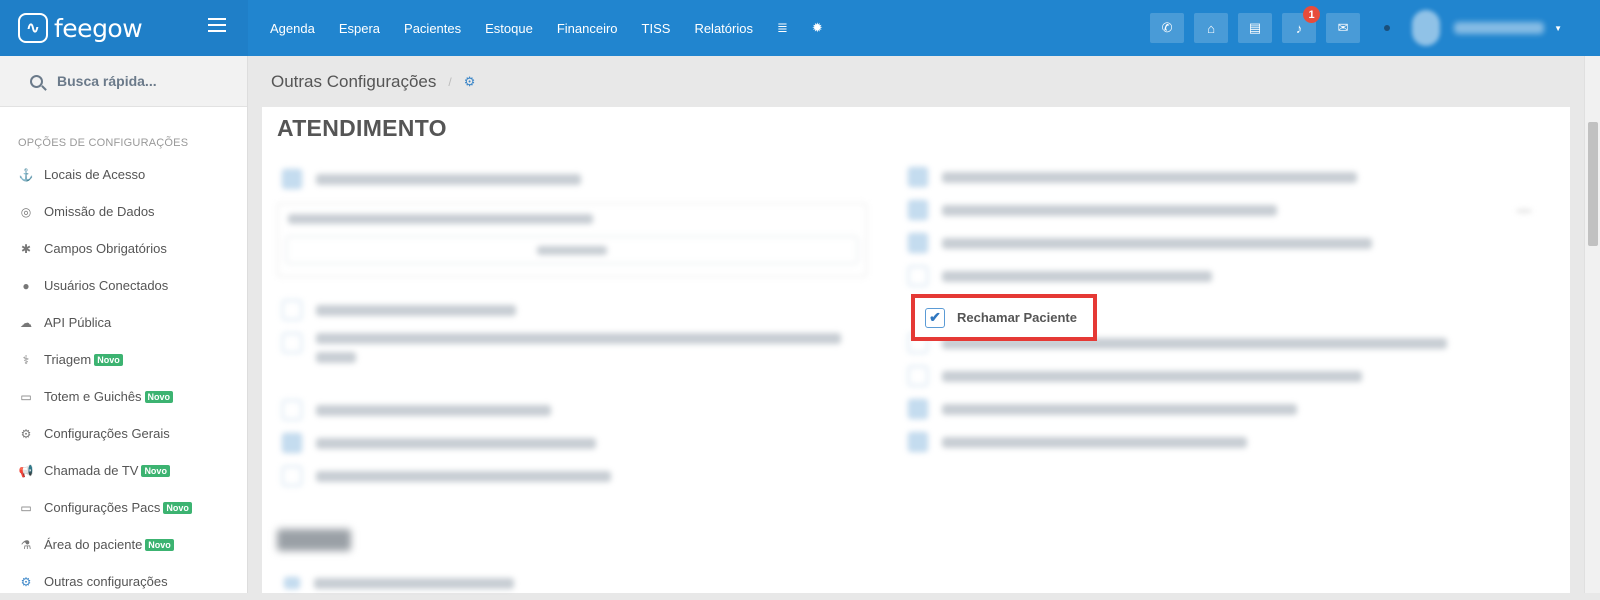 Image resolution: width=1600 pixels, height=600 pixels. What do you see at coordinates (123, 211) in the screenshot?
I see `sidebar-item-omissao-de-dados: ◎ Omissão de Dados` at bounding box center [123, 211].